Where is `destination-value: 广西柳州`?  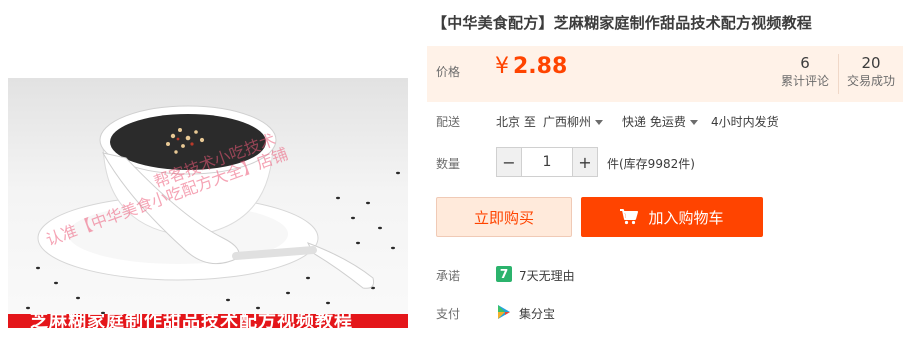 destination-value: 广西柳州 is located at coordinates (567, 122).